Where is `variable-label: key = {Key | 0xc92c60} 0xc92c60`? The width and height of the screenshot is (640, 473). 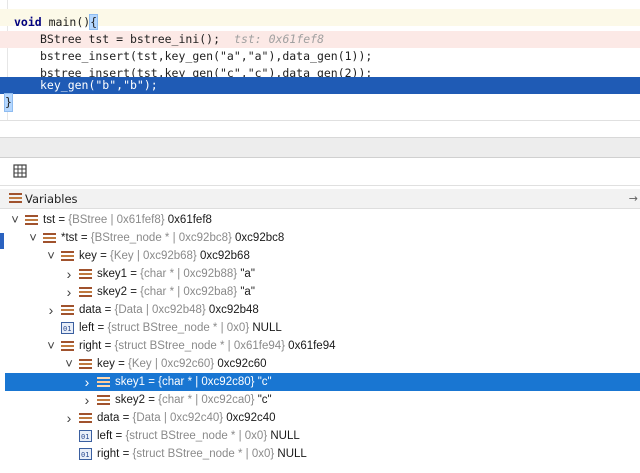 variable-label: key = {Key | 0xc92c60} 0xc92c60 is located at coordinates (182, 364).